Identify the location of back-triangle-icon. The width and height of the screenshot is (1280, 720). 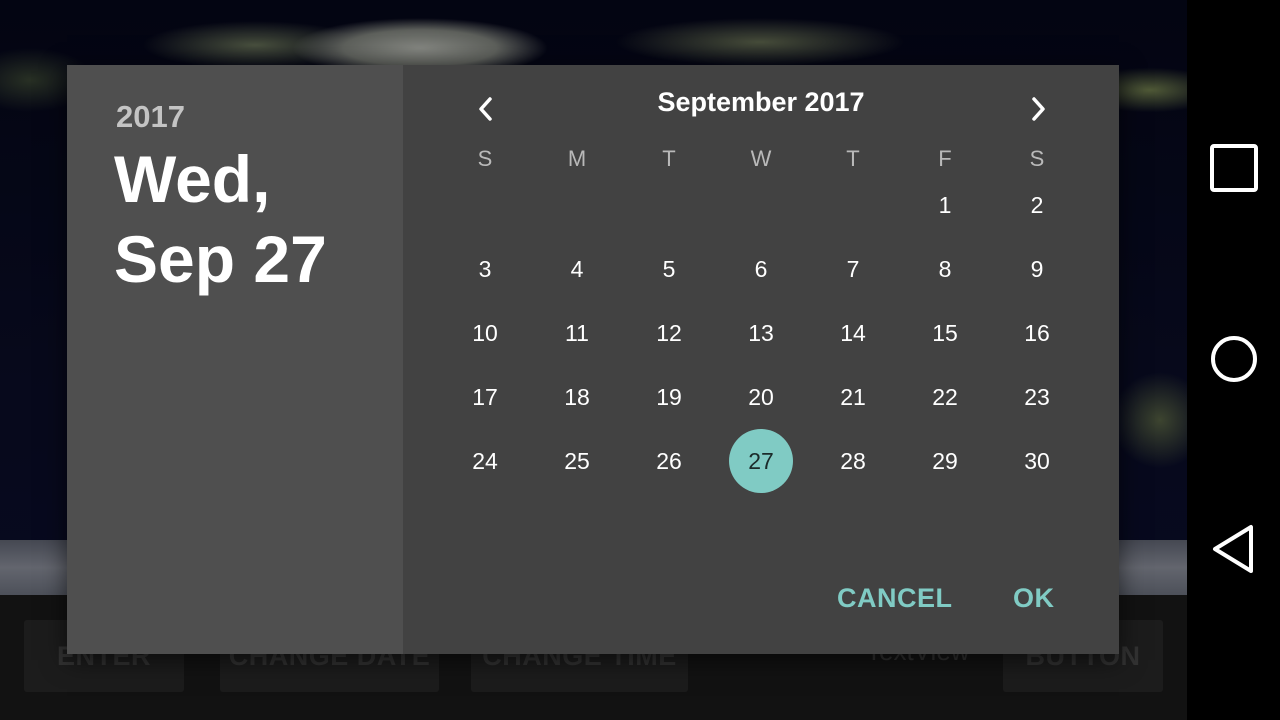
(1232, 549).